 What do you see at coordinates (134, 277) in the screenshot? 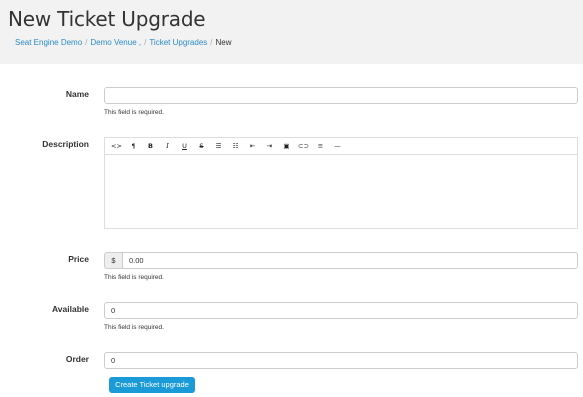
I see `price-help-text: This field is required.` at bounding box center [134, 277].